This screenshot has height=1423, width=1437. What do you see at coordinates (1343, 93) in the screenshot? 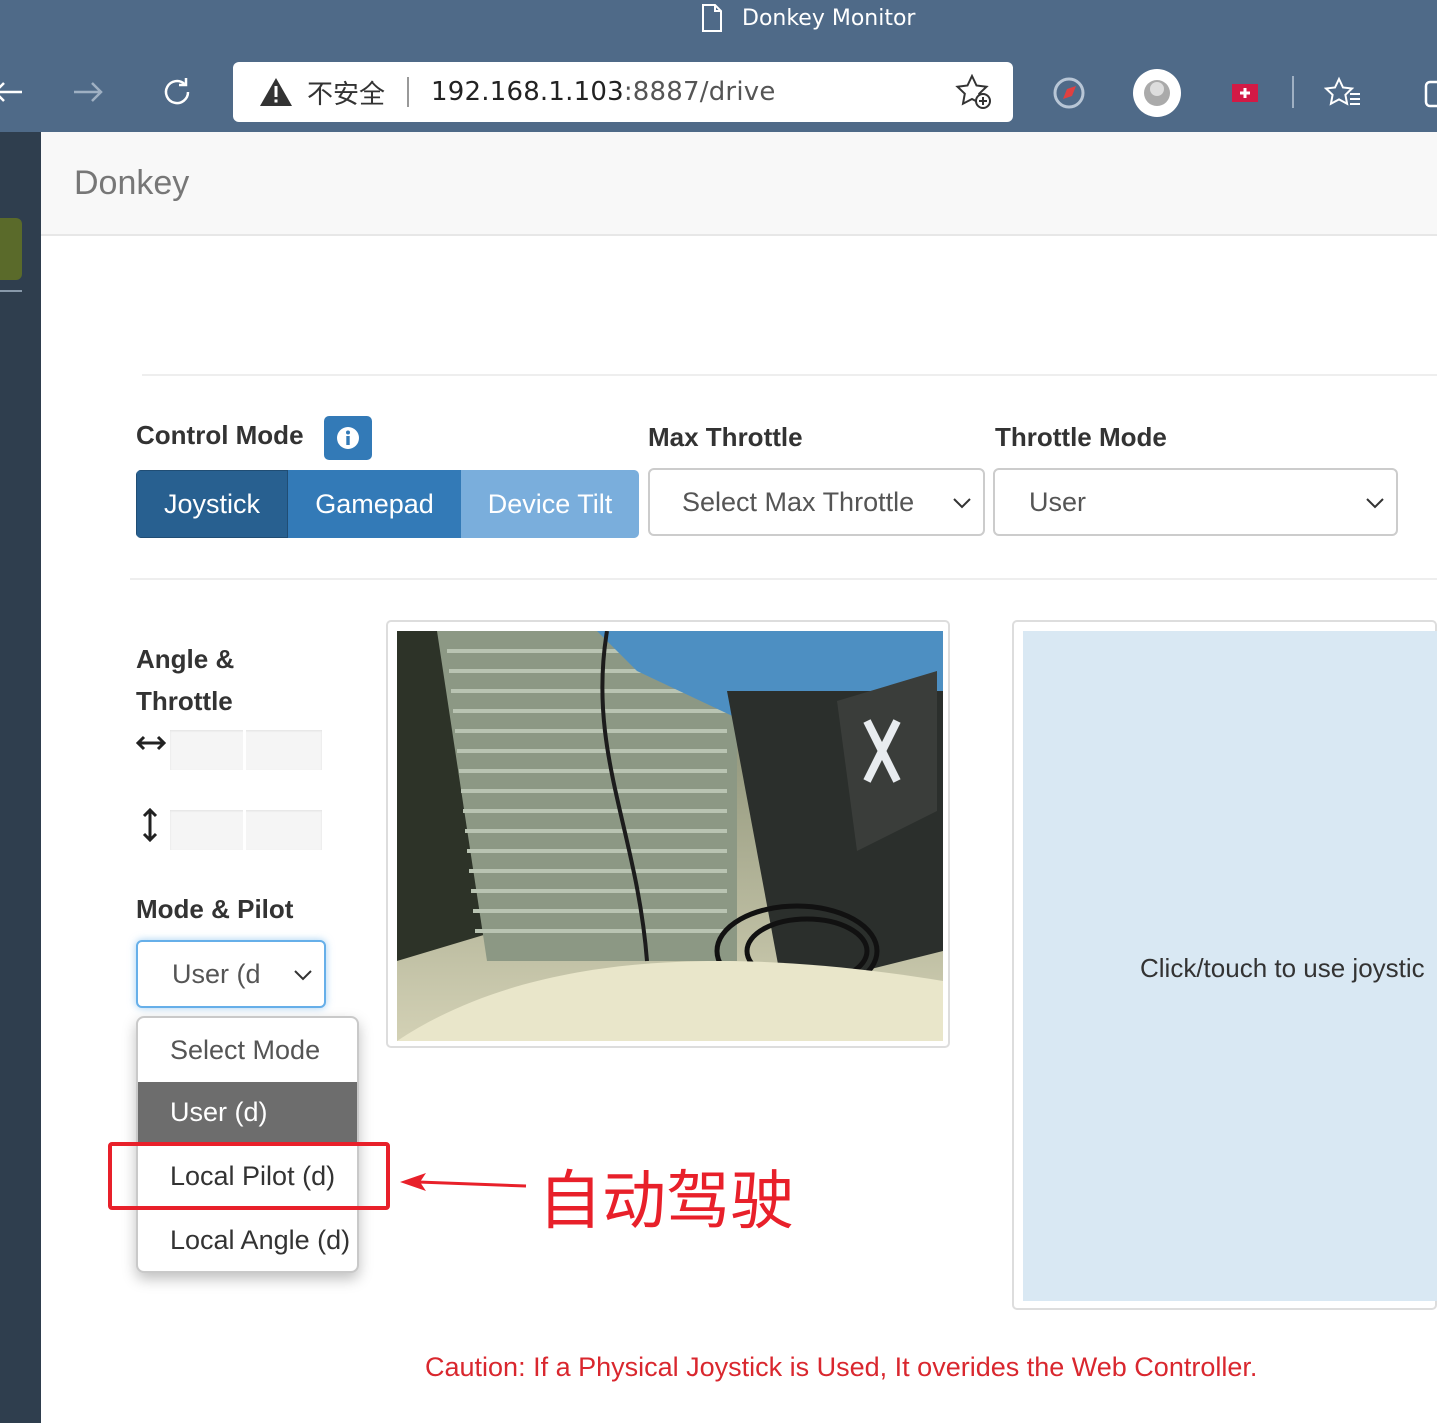
I see `favorites-icon` at bounding box center [1343, 93].